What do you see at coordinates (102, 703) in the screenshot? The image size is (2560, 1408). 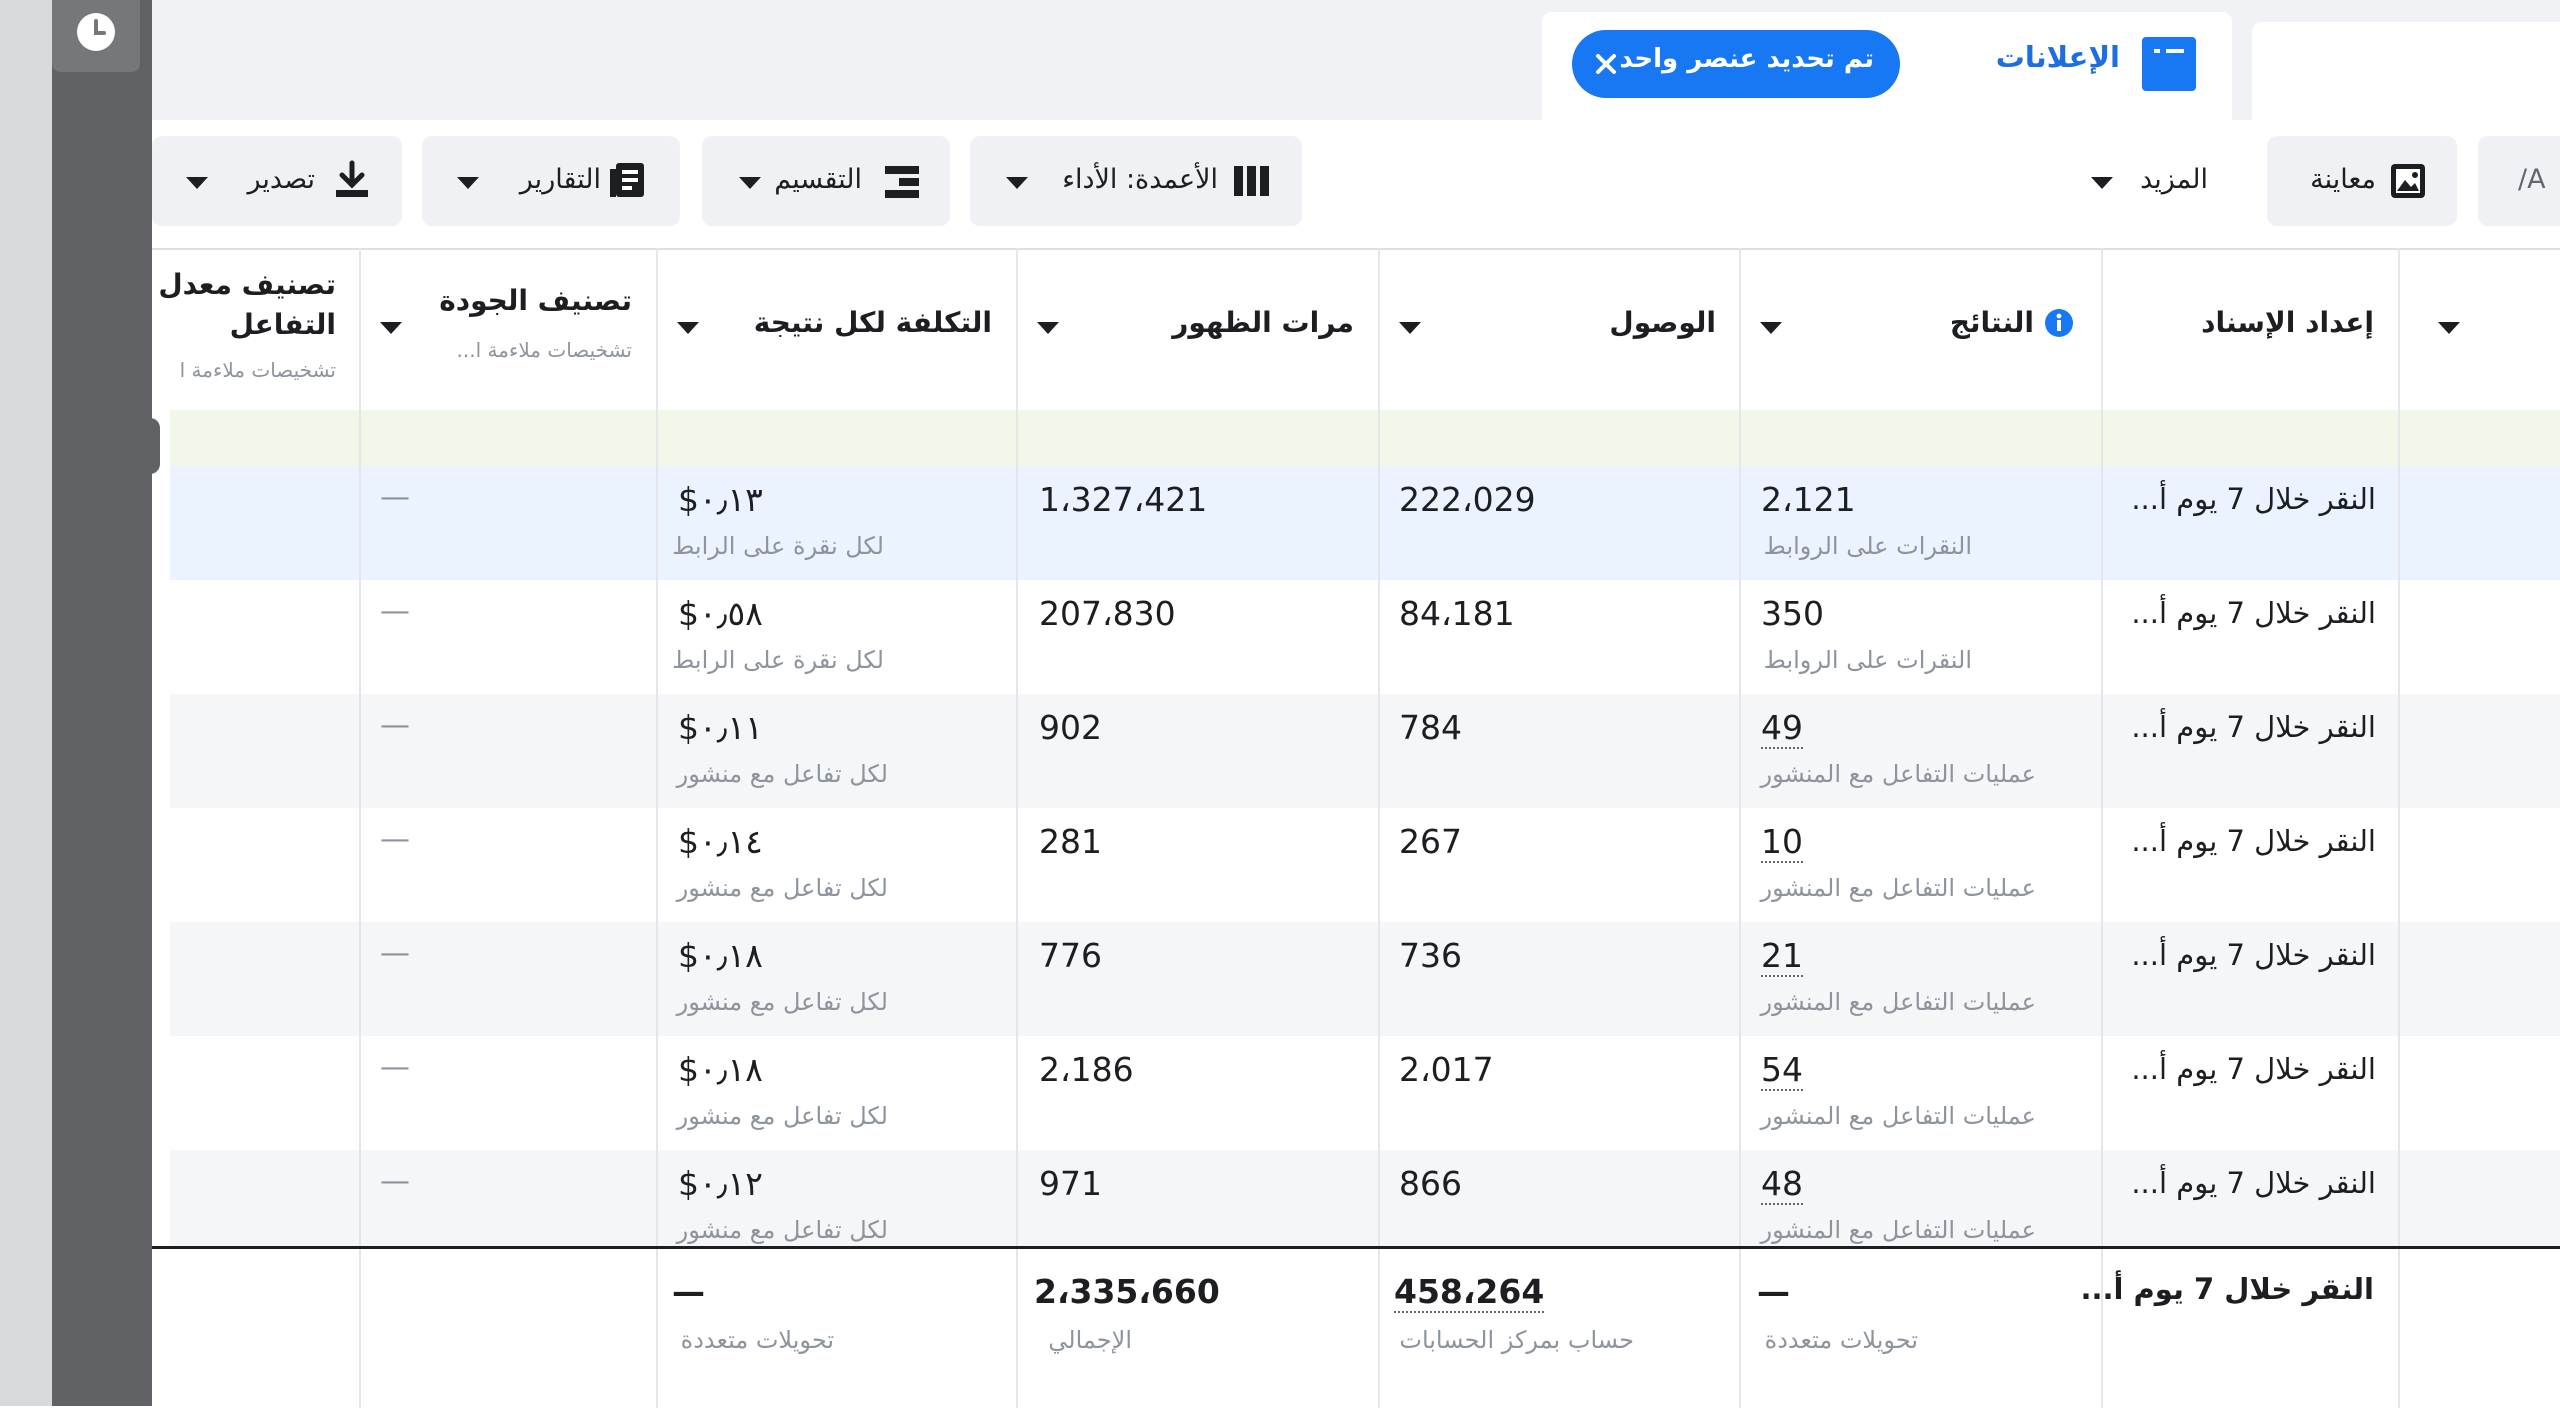 I see `side-panel-bar` at bounding box center [102, 703].